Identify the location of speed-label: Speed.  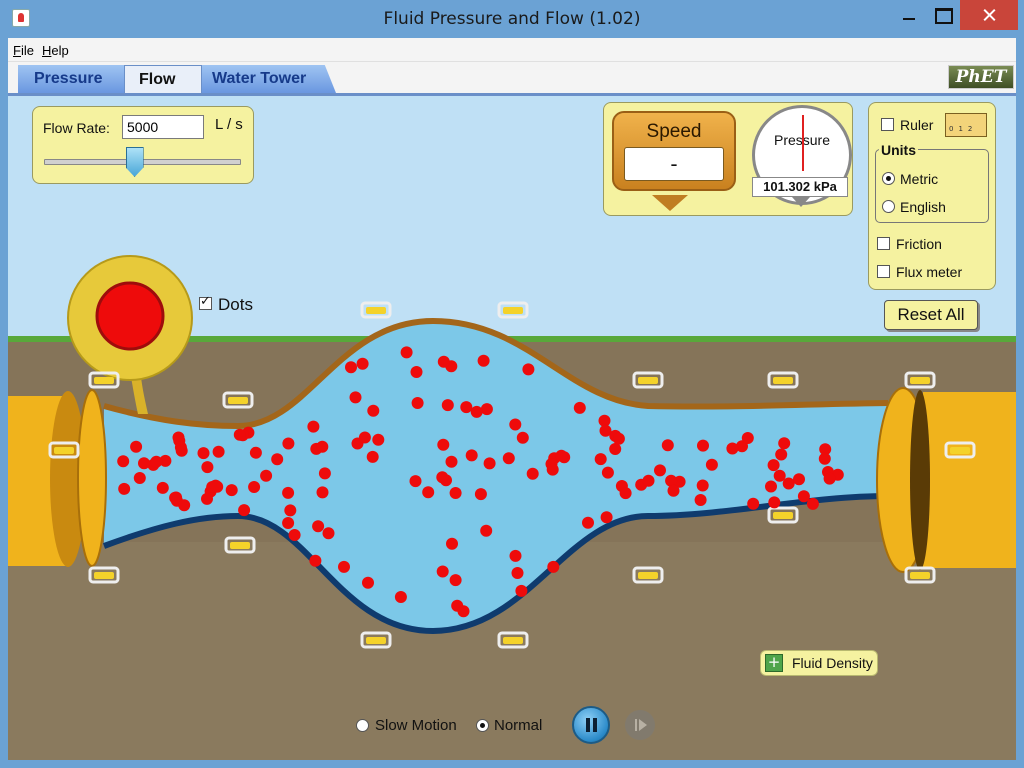
(674, 131).